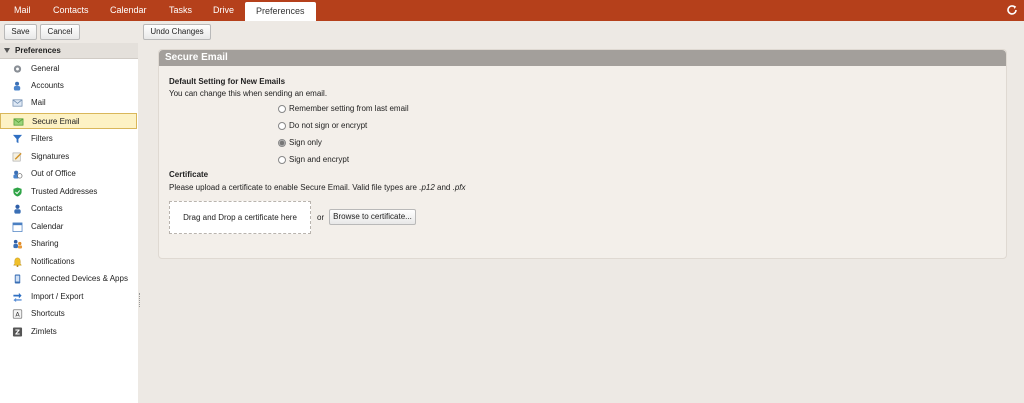 This screenshot has width=1024, height=403. Describe the element at coordinates (321, 217) in the screenshot. I see `or-label: or` at that location.